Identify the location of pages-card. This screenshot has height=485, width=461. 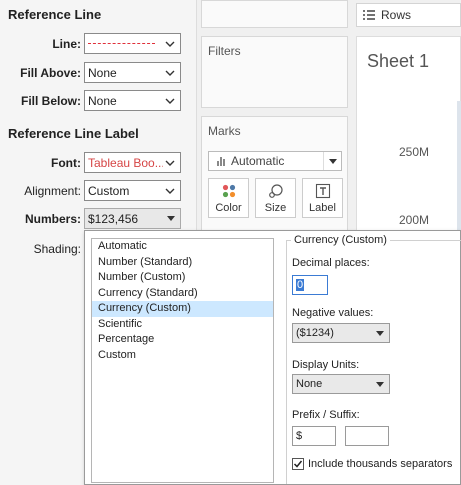
(274, 14).